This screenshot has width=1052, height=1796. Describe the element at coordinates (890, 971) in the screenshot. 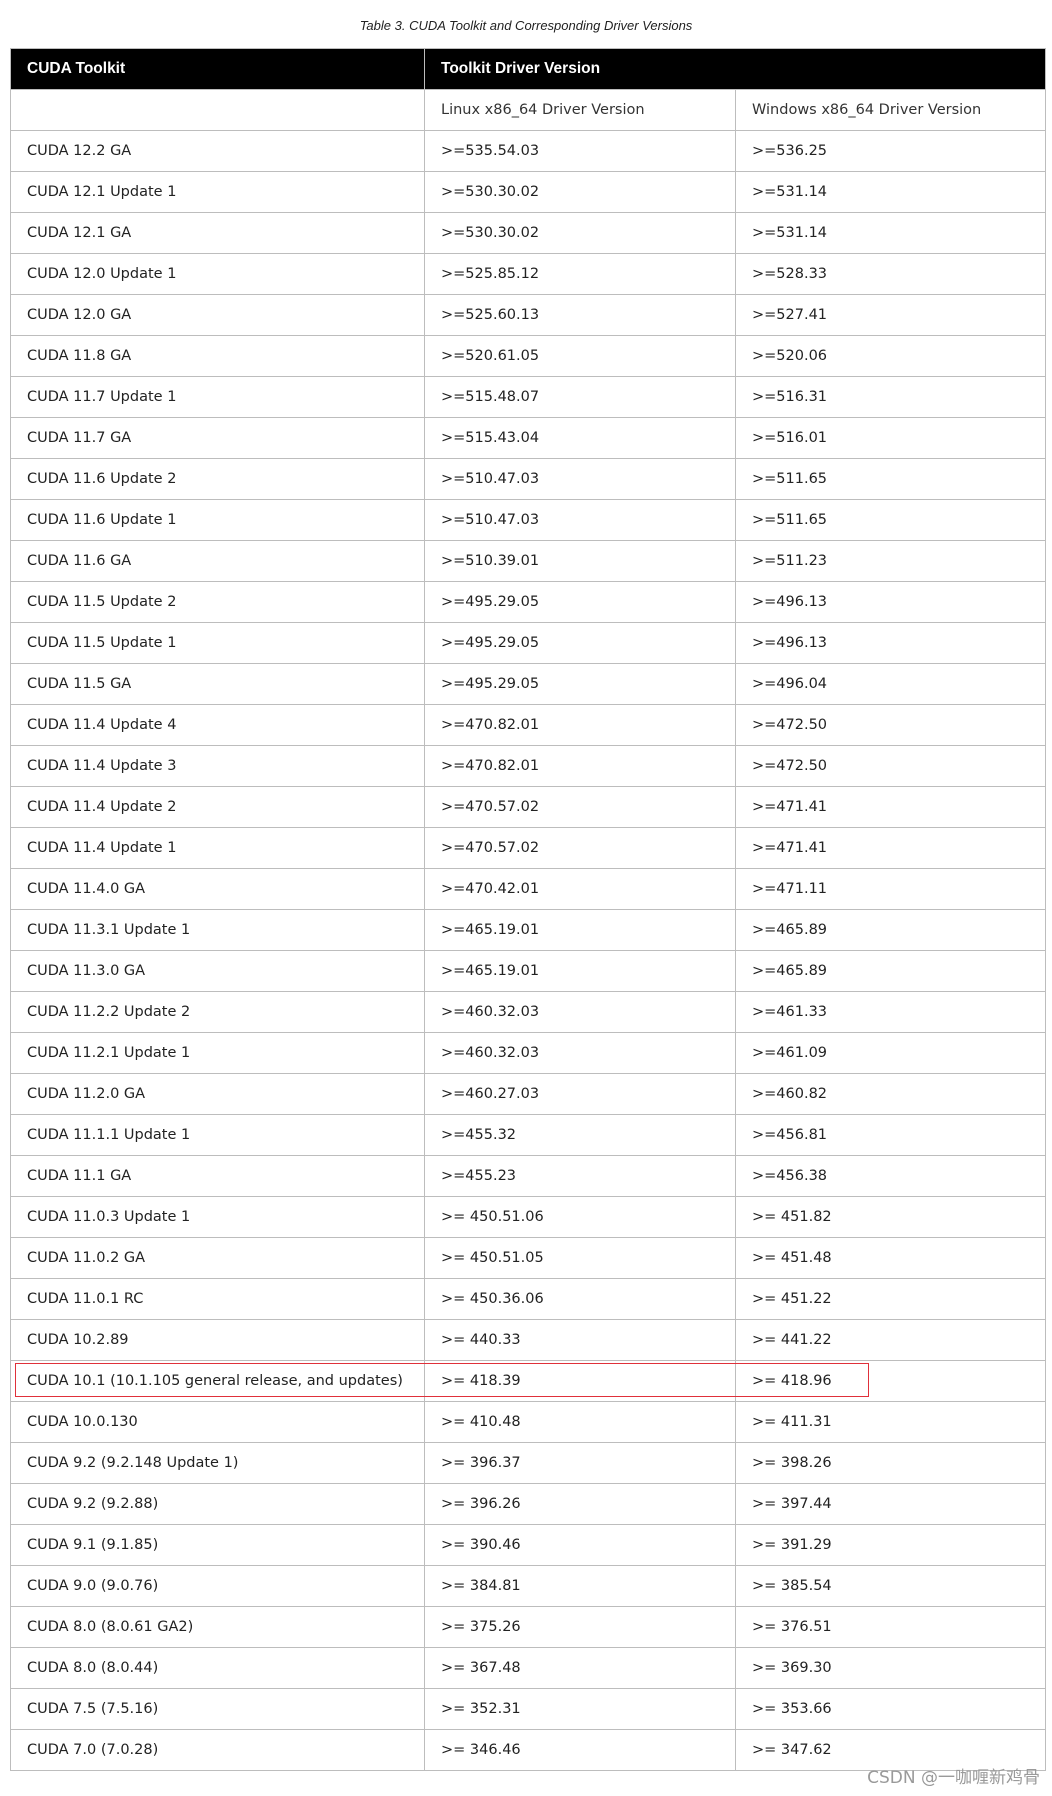

I see `windows-driver-cell: >=465.89` at that location.